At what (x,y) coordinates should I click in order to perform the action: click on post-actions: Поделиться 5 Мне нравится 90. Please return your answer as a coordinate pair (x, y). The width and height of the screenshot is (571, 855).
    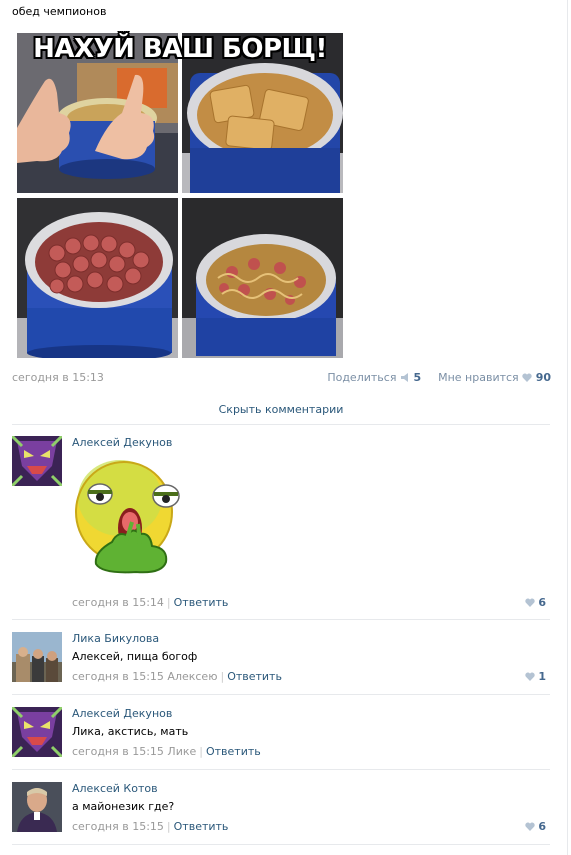
    Looking at the image, I should click on (439, 377).